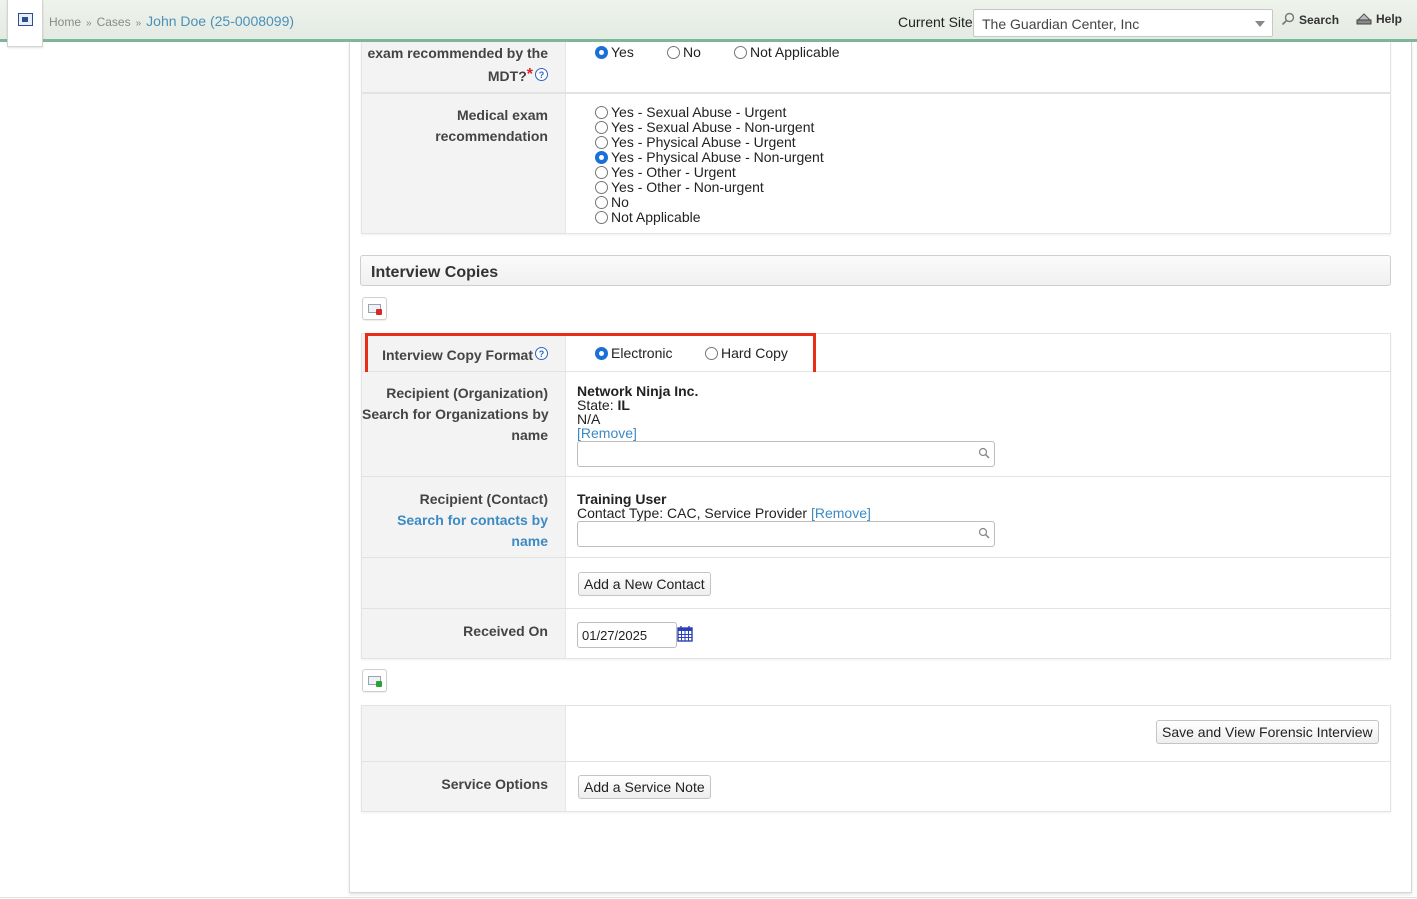  I want to click on add-service-note-button: Add a Service Note, so click(644, 787).